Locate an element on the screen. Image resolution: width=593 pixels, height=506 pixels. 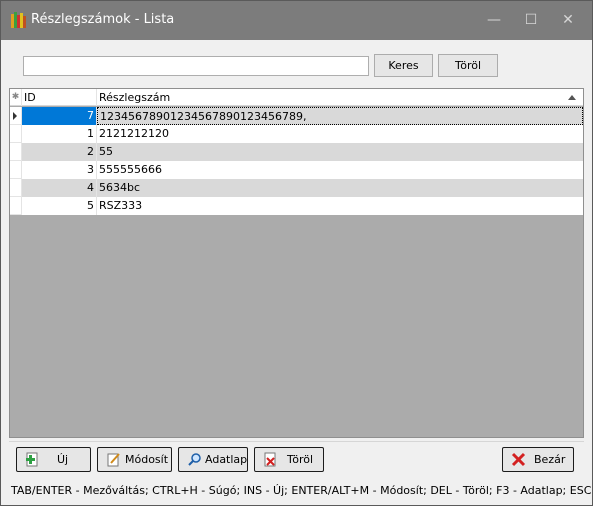
table-row: 3 555555666 is located at coordinates (296, 170).